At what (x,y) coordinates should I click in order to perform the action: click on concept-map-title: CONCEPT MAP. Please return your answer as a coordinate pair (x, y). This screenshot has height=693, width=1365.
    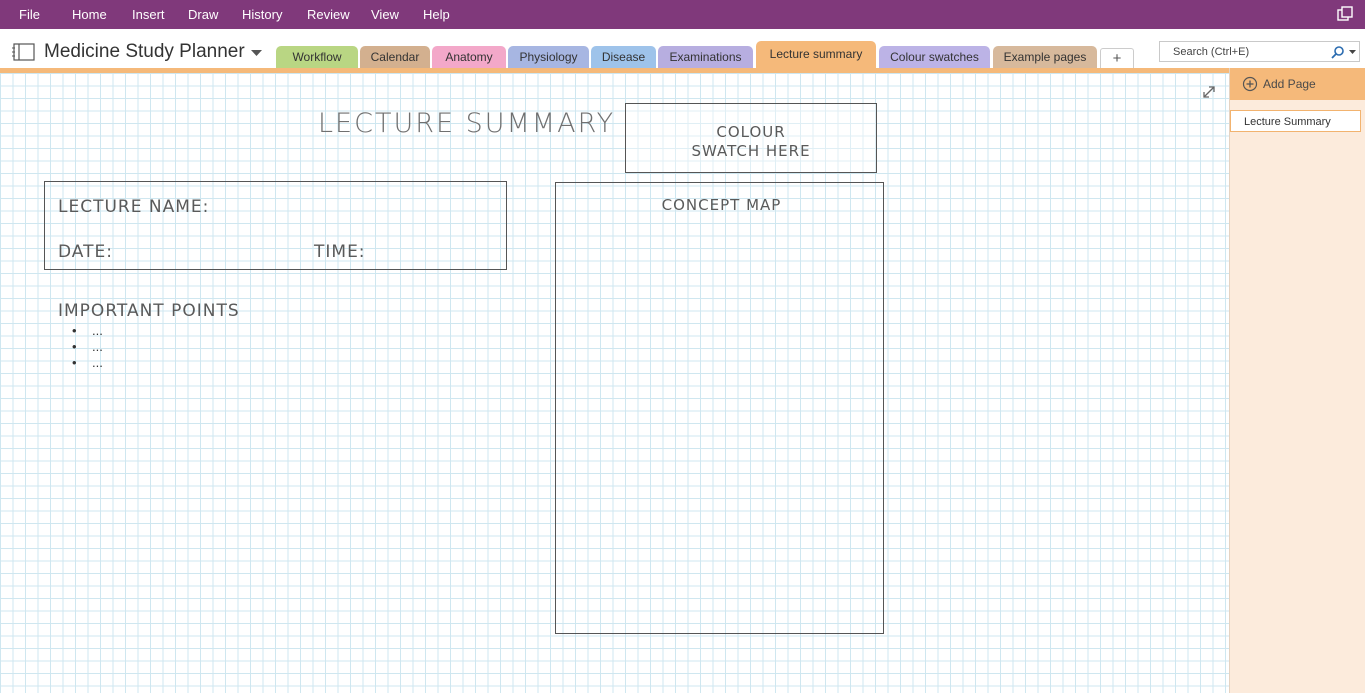
    Looking at the image, I should click on (721, 205).